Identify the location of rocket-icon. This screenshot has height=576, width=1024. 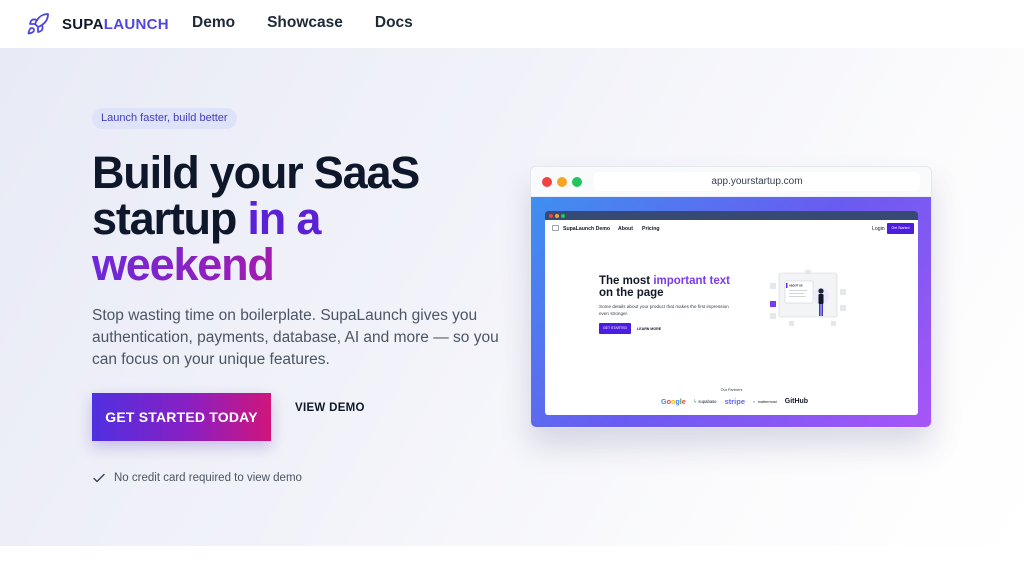
(38, 24).